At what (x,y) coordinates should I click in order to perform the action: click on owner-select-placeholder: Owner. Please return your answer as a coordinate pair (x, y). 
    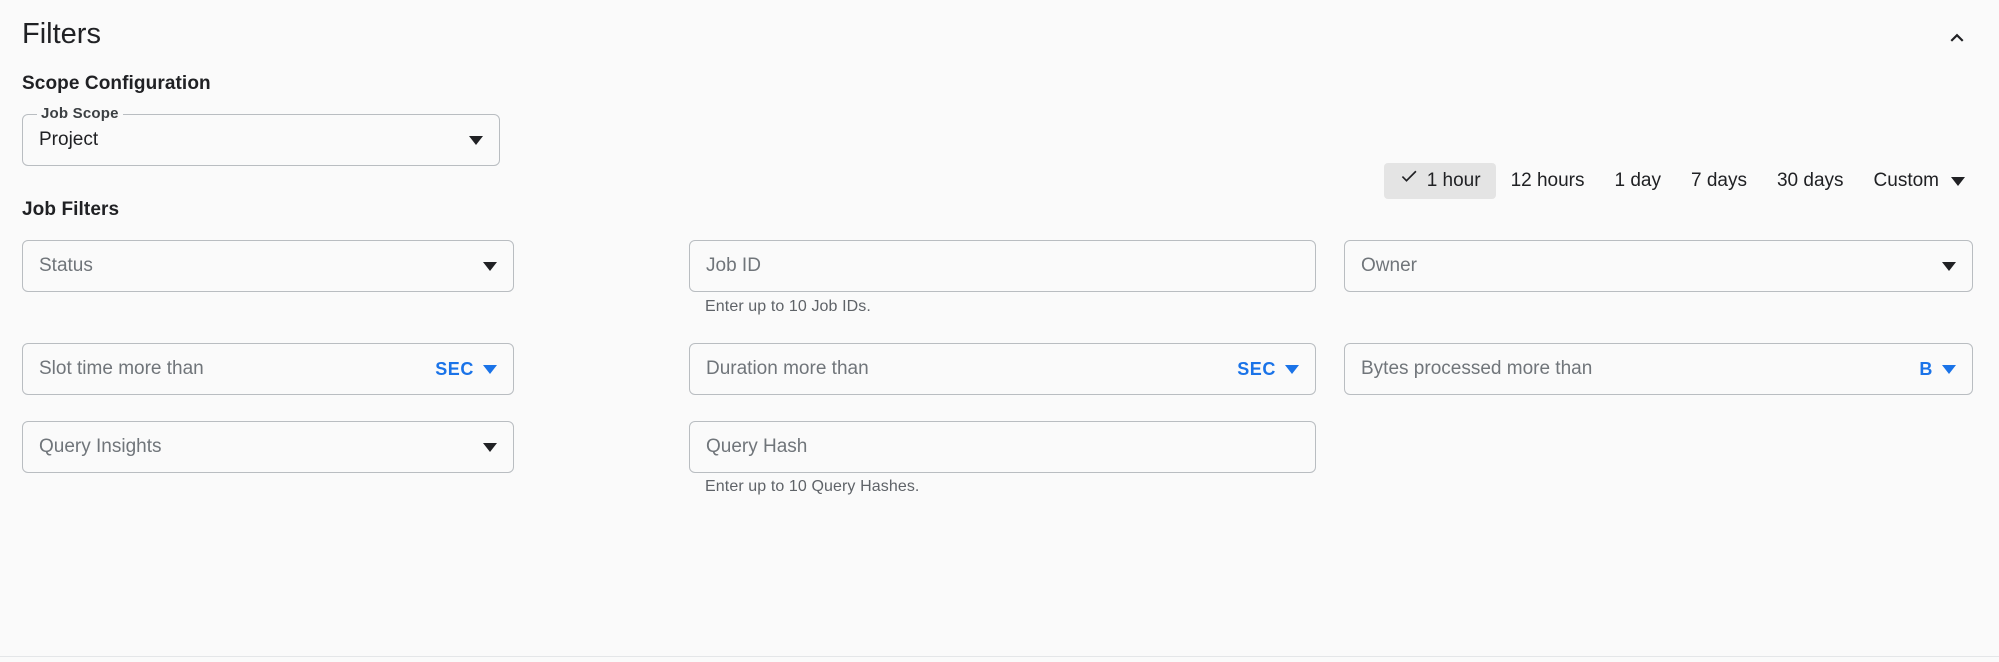
    Looking at the image, I should click on (1389, 265).